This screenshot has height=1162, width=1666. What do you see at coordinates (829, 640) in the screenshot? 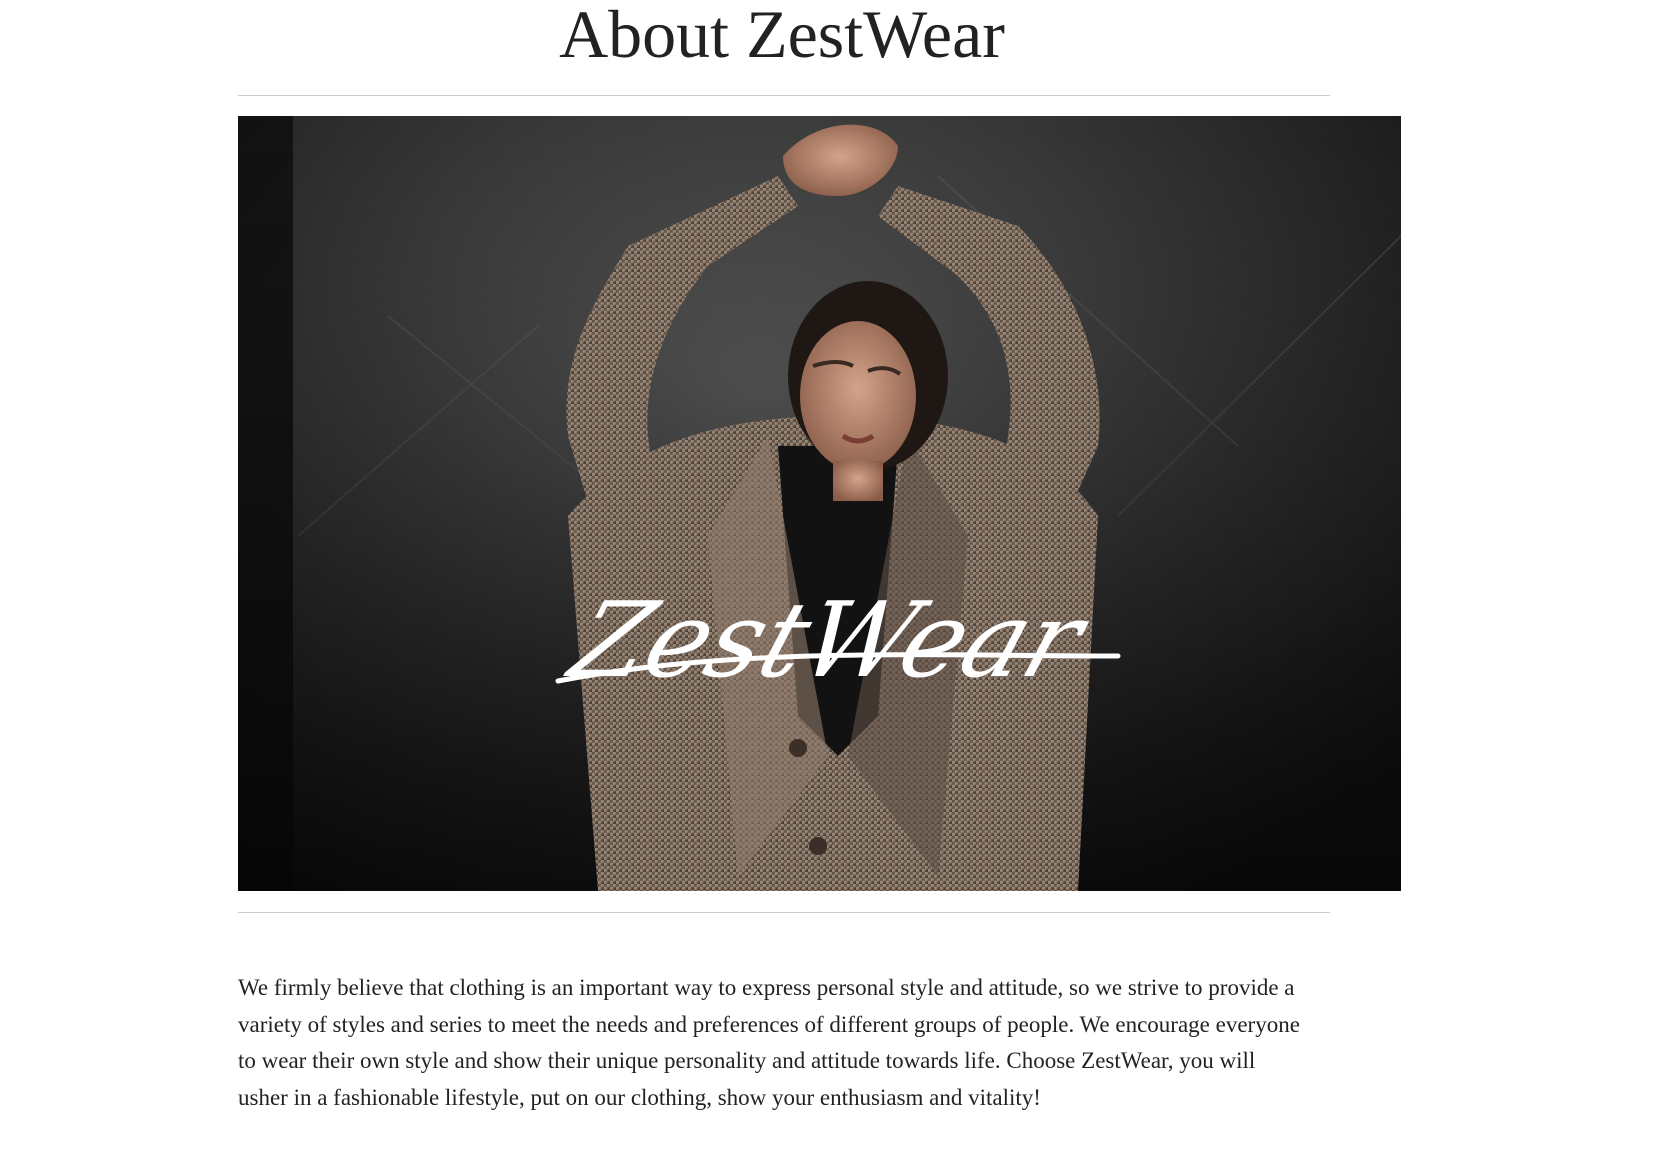
I see `hero-logo: ZestWear` at bounding box center [829, 640].